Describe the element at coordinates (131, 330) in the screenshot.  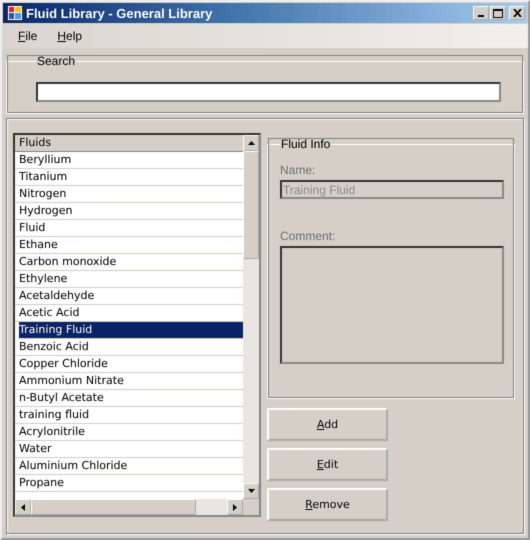
I see `list-item: Training Fluid` at that location.